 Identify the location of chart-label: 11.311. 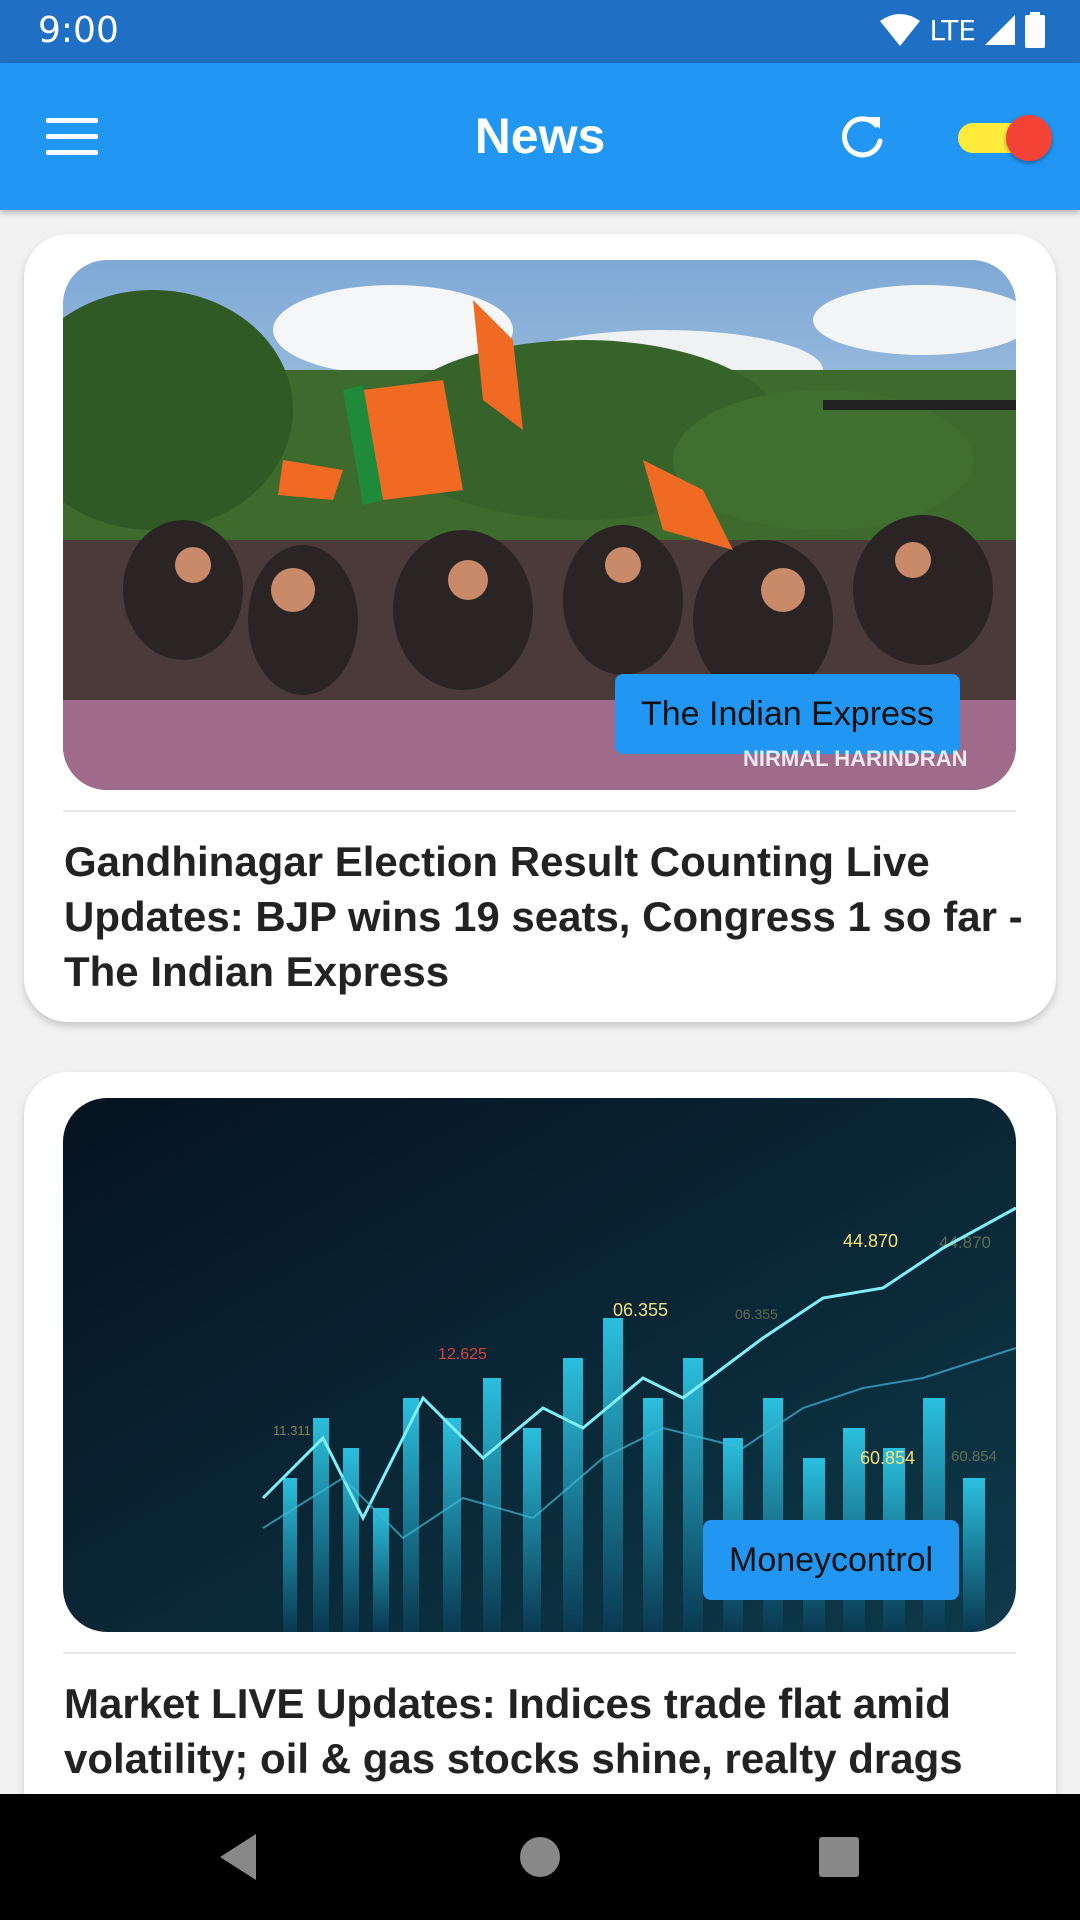
(292, 1430).